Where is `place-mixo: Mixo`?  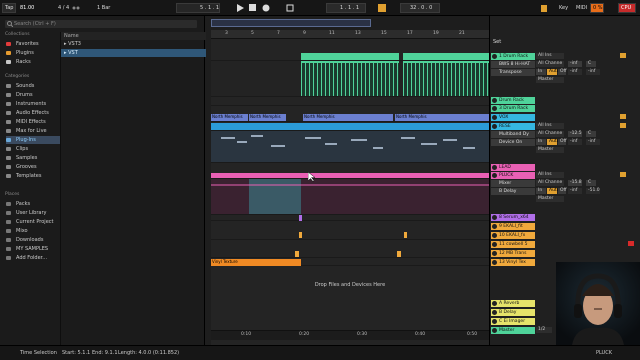 place-mixo: Mixo is located at coordinates (33, 231).